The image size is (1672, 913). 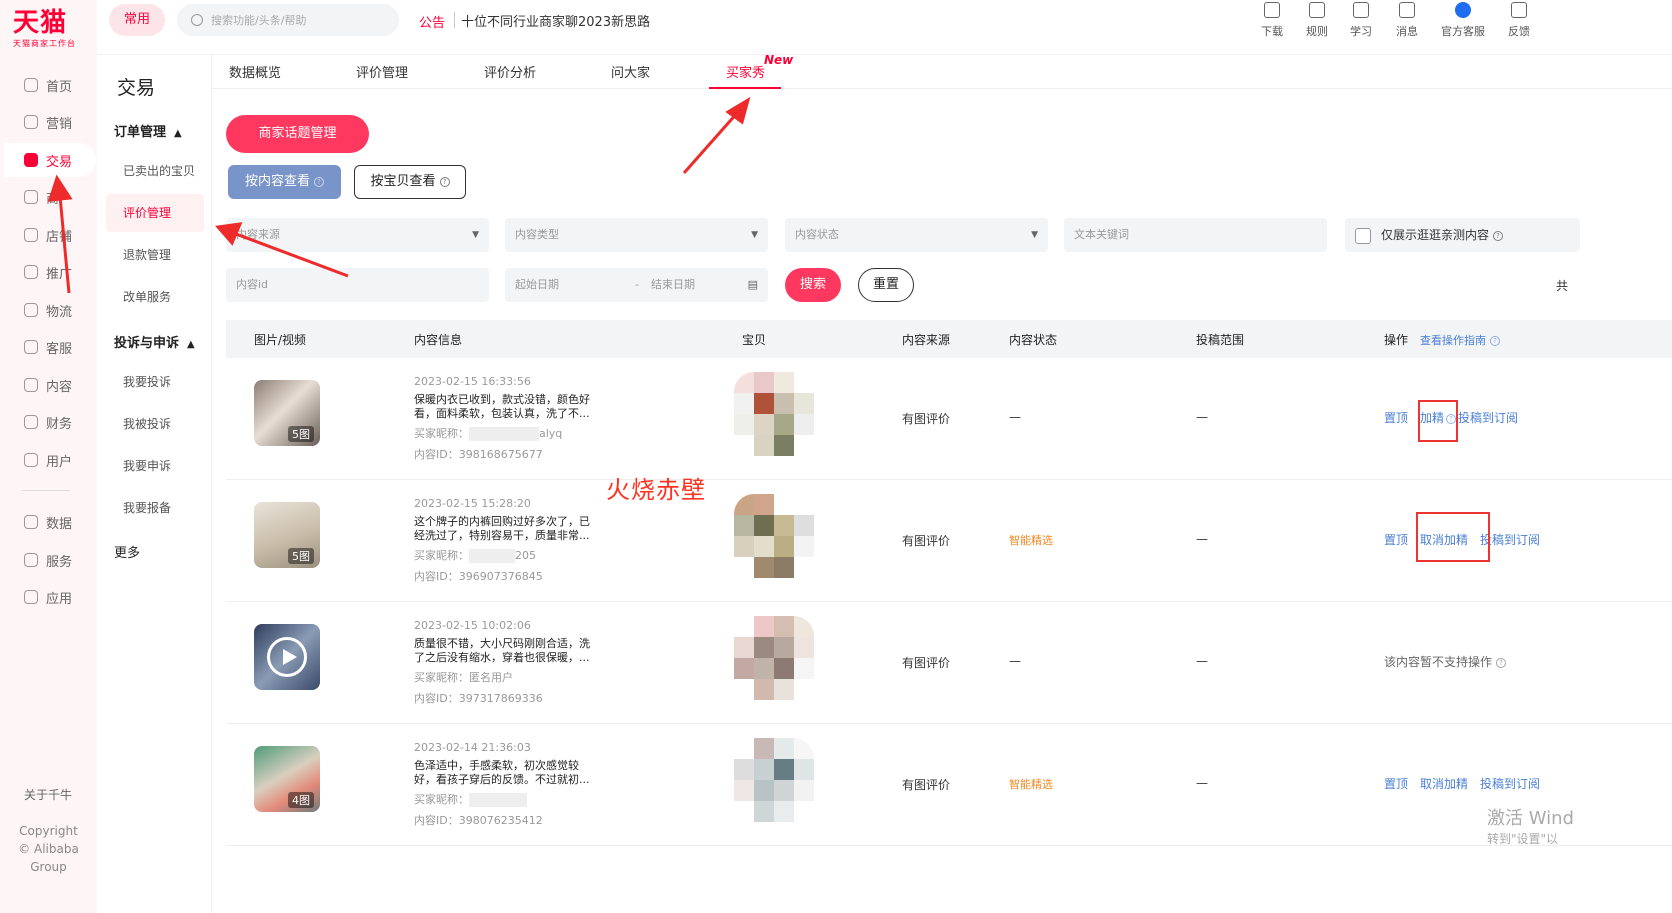 What do you see at coordinates (507, 455) in the screenshot?
I see `content-id: 内容ID：398168675677` at bounding box center [507, 455].